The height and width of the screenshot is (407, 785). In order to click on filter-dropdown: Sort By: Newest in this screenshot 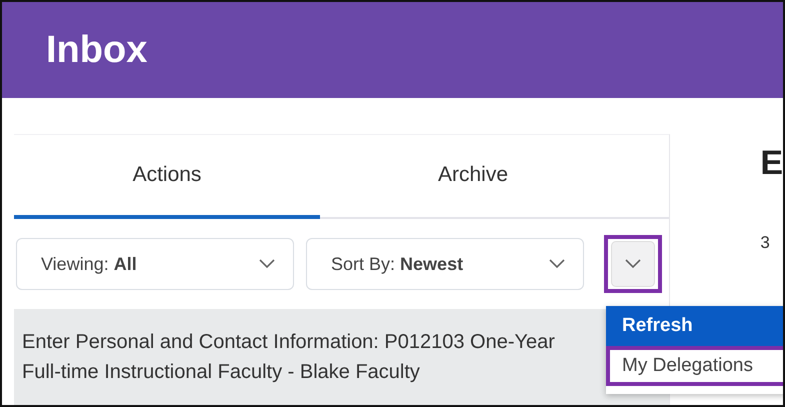, I will do `click(445, 264)`.